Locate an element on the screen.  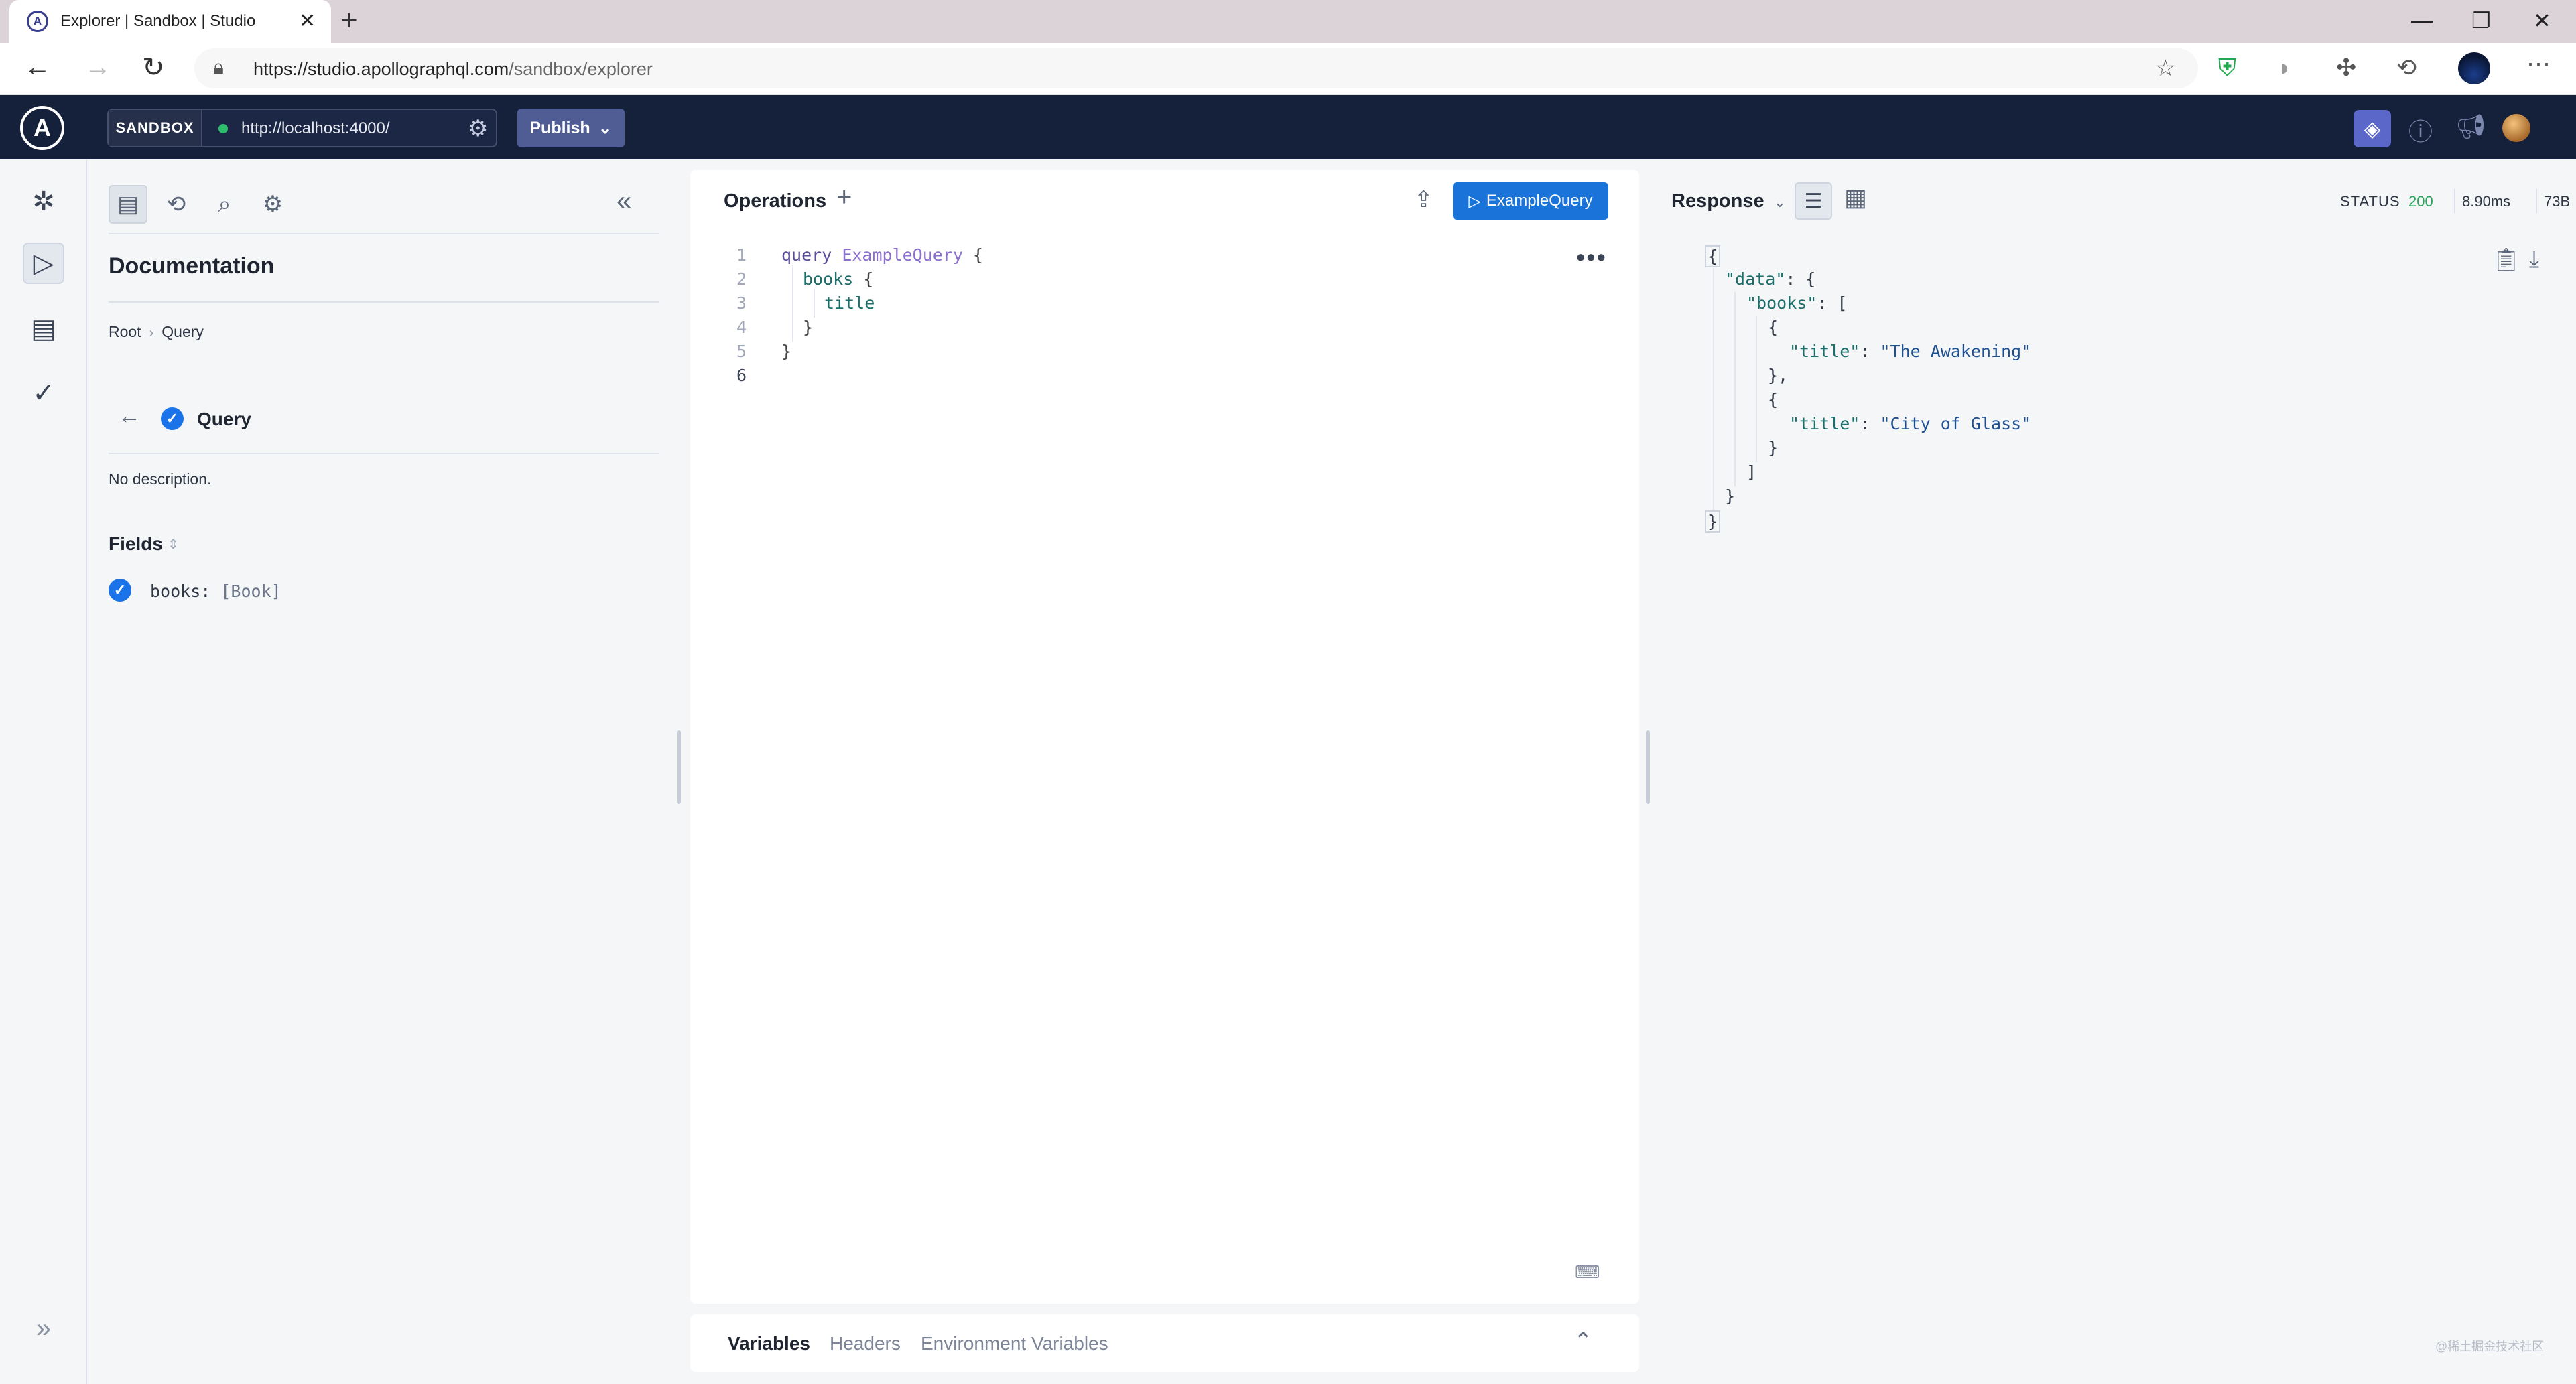
sort-icon: ⇕ is located at coordinates (173, 544).